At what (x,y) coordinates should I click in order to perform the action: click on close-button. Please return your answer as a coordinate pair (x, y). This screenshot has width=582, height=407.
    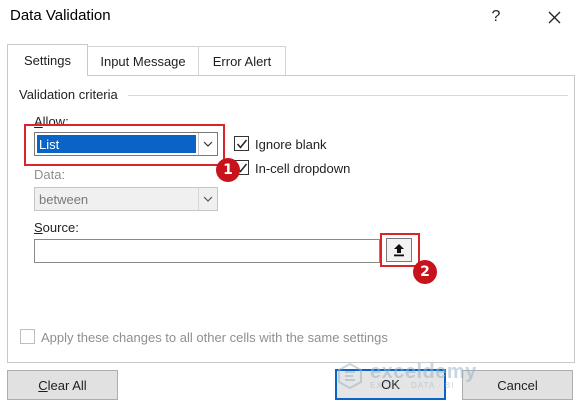
    Looking at the image, I should click on (554, 17).